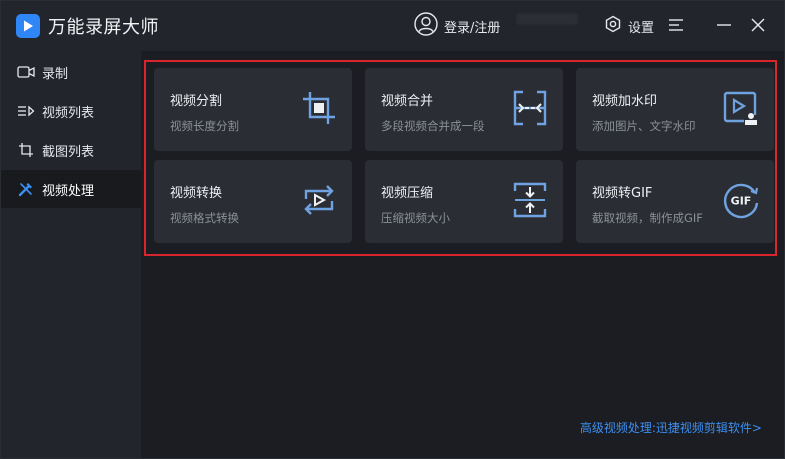 The image size is (785, 459). I want to click on settings-label: 设置, so click(641, 28).